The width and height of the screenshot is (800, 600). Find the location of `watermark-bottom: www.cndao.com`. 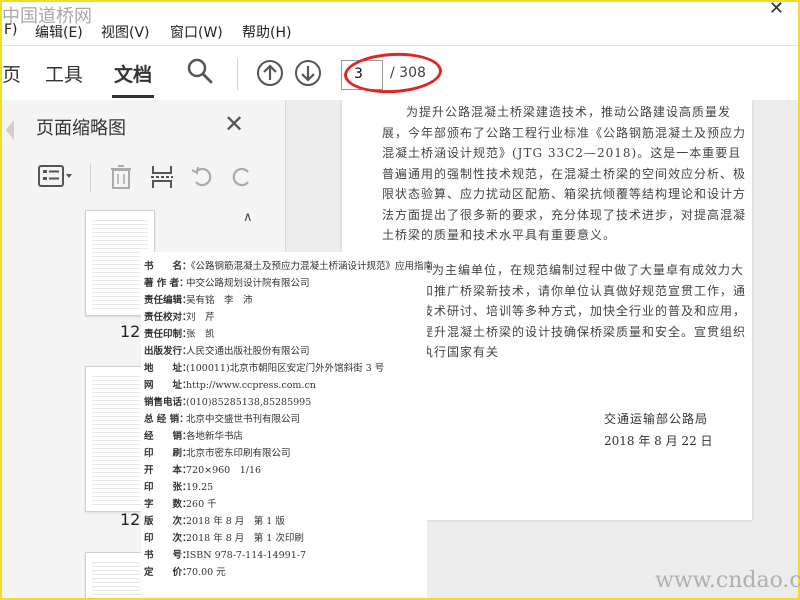

watermark-bottom: www.cndao.com is located at coordinates (727, 580).